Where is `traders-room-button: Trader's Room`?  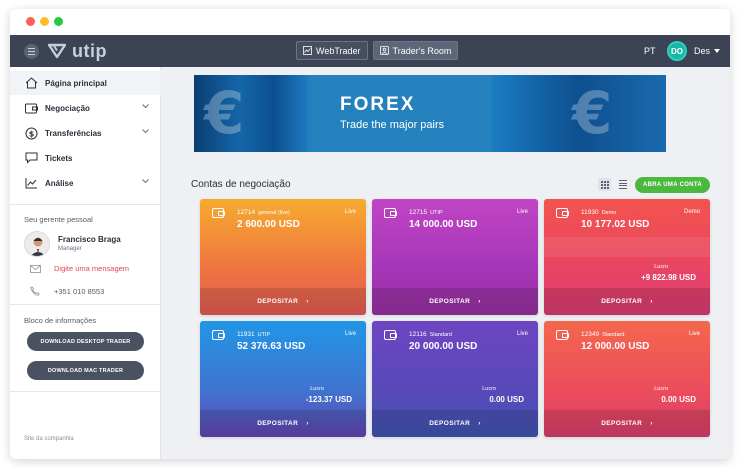
traders-room-button: Trader's Room is located at coordinates (415, 50).